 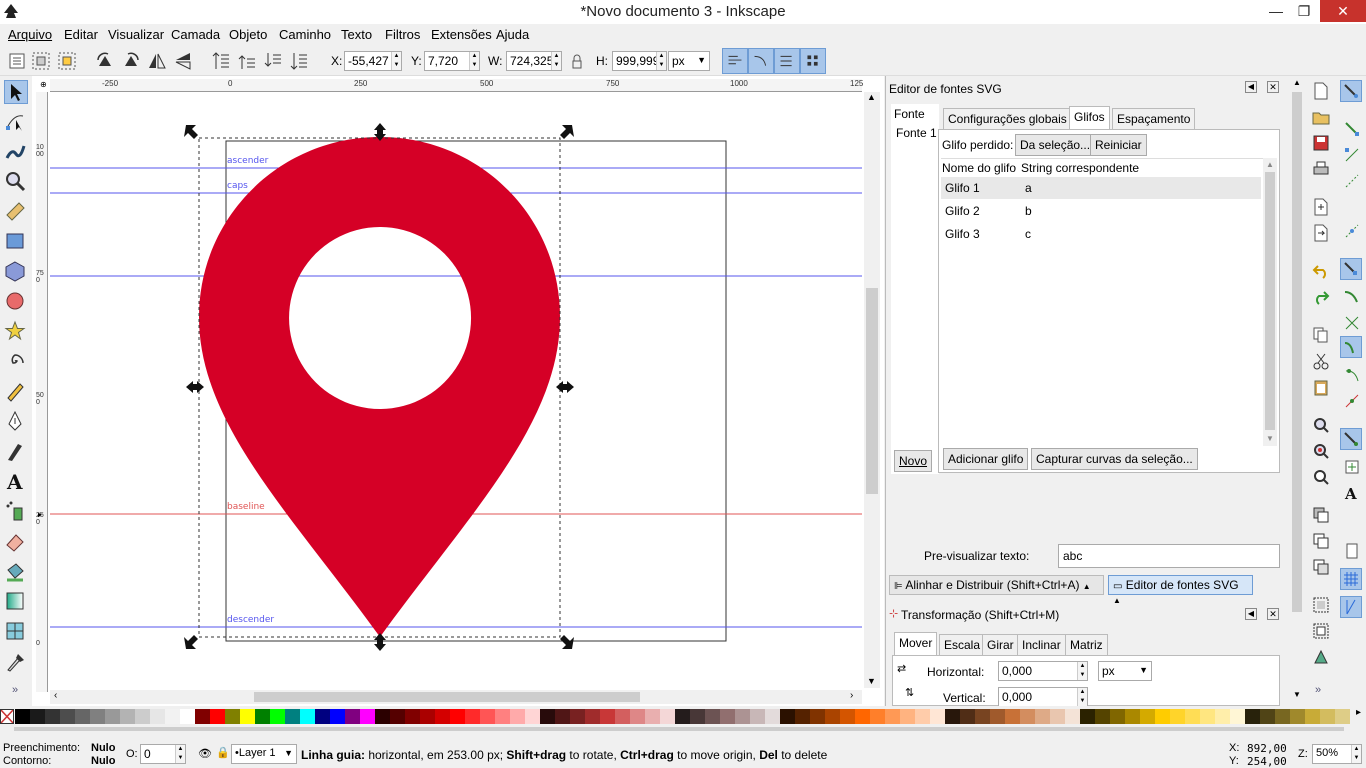 I want to click on group-icon, so click(x=1321, y=605).